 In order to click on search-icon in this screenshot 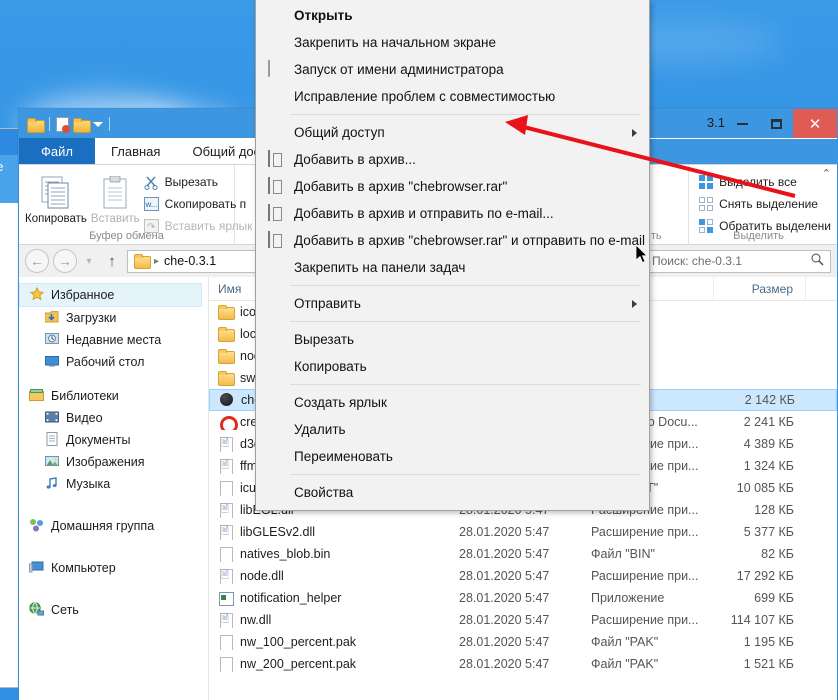, I will do `click(817, 261)`.